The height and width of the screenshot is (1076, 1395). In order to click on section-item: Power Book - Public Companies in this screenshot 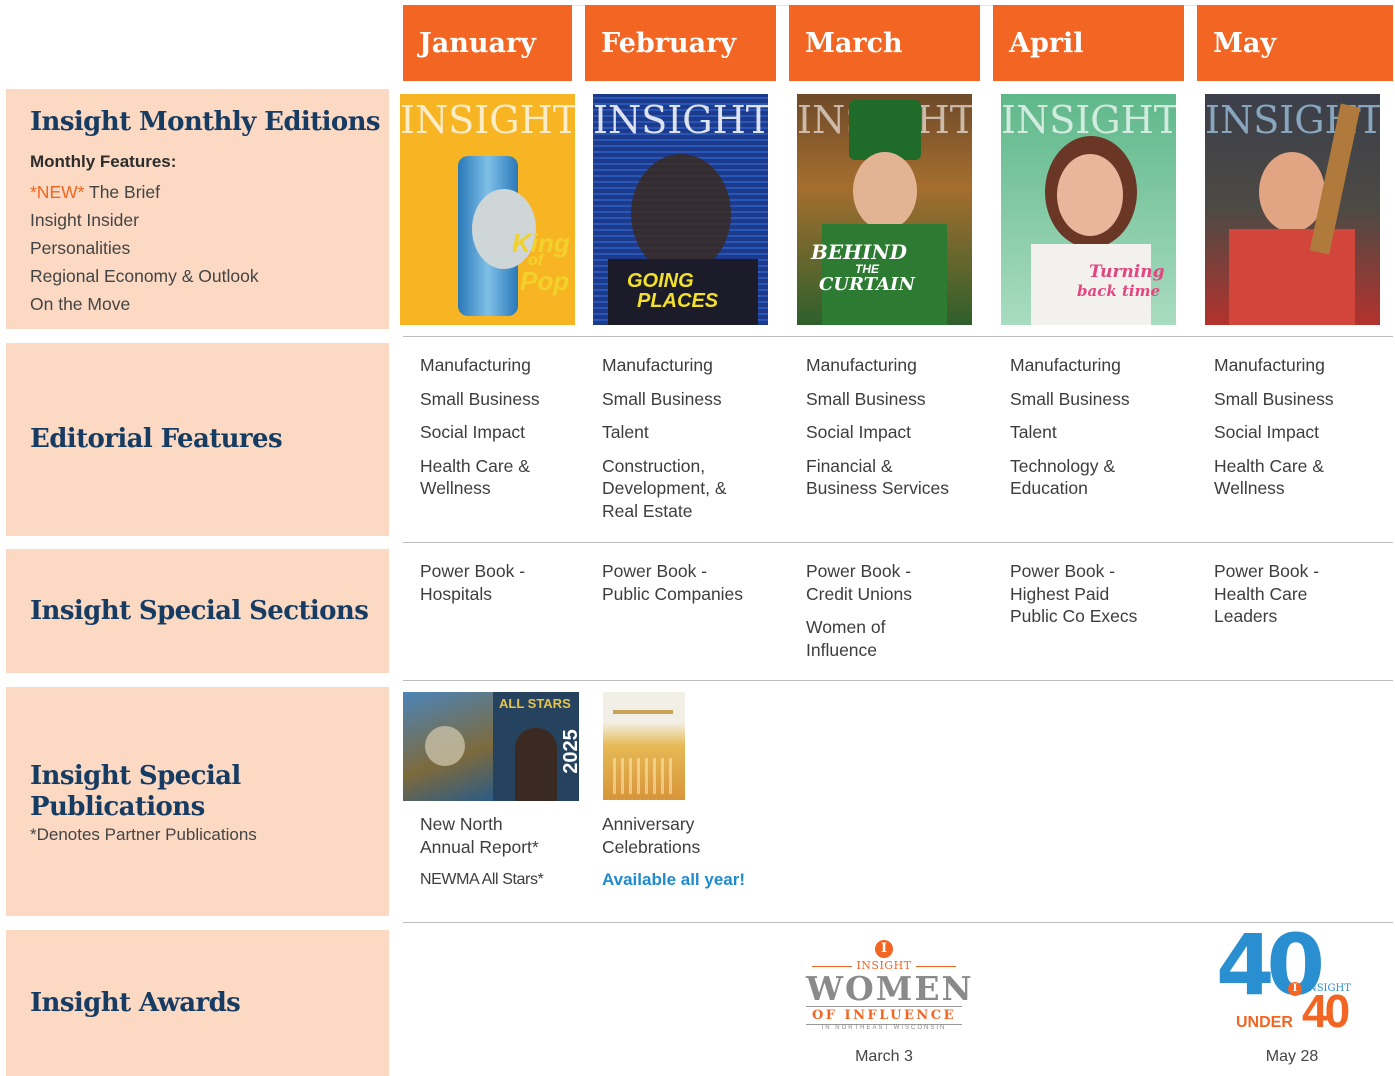, I will do `click(673, 582)`.